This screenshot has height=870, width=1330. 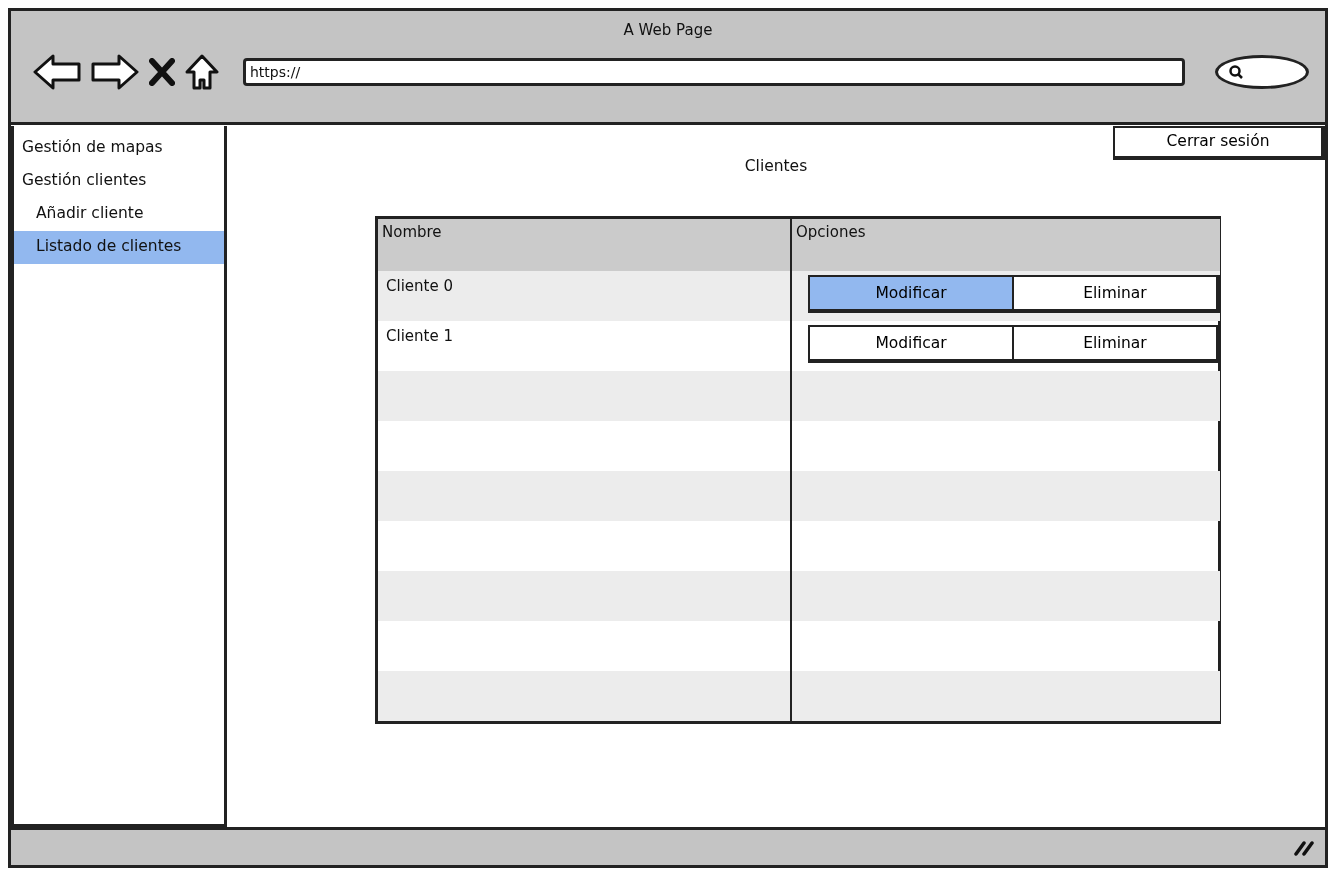 I want to click on home-icon, so click(x=202, y=71).